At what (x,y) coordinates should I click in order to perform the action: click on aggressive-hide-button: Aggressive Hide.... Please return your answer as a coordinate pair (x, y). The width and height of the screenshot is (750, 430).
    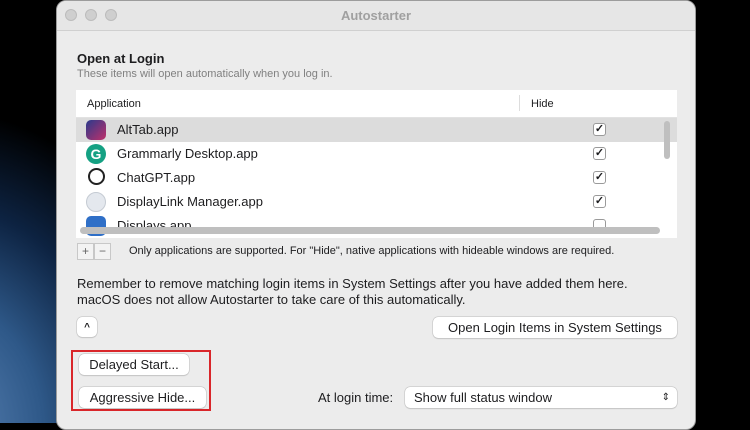
    Looking at the image, I should click on (142, 397).